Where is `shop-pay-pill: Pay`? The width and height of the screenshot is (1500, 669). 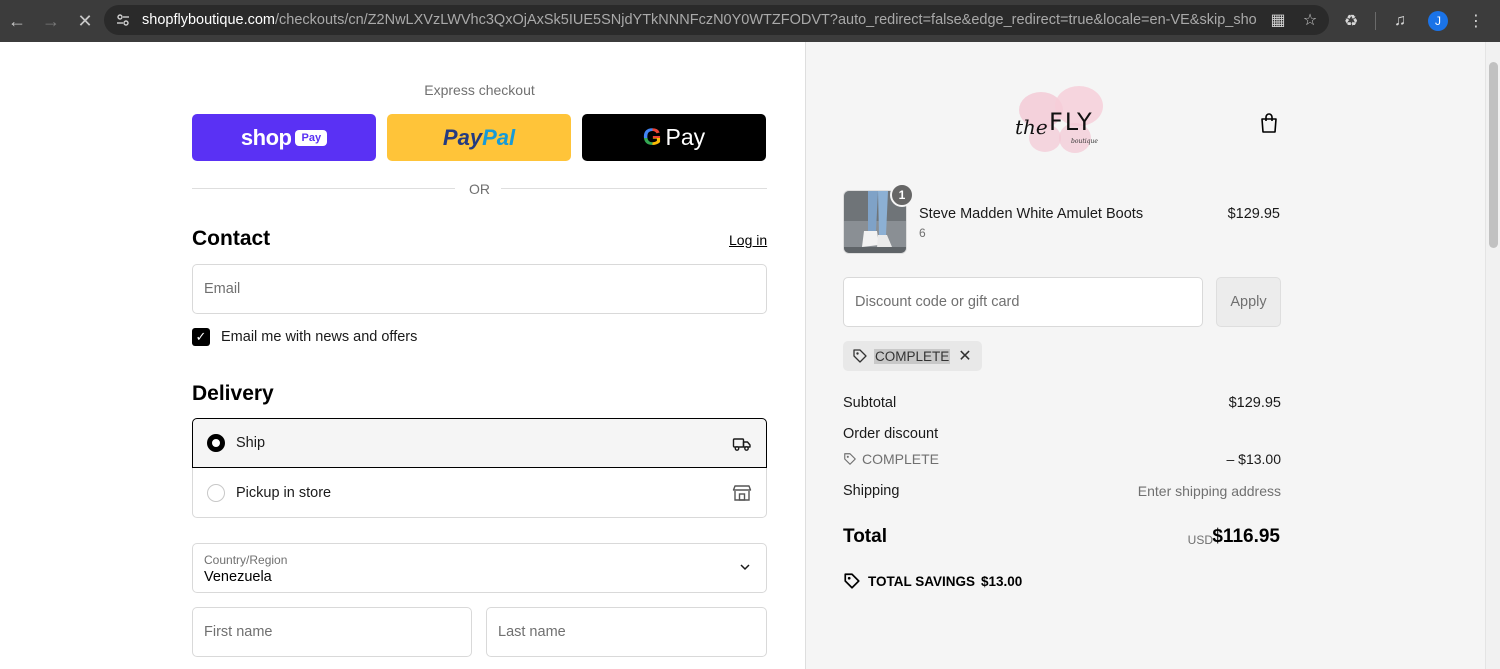
shop-pay-pill: Pay is located at coordinates (311, 137).